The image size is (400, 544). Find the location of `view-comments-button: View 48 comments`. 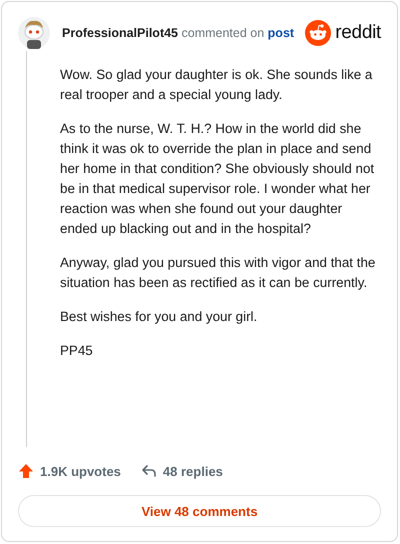

view-comments-button: View 48 comments is located at coordinates (199, 511).